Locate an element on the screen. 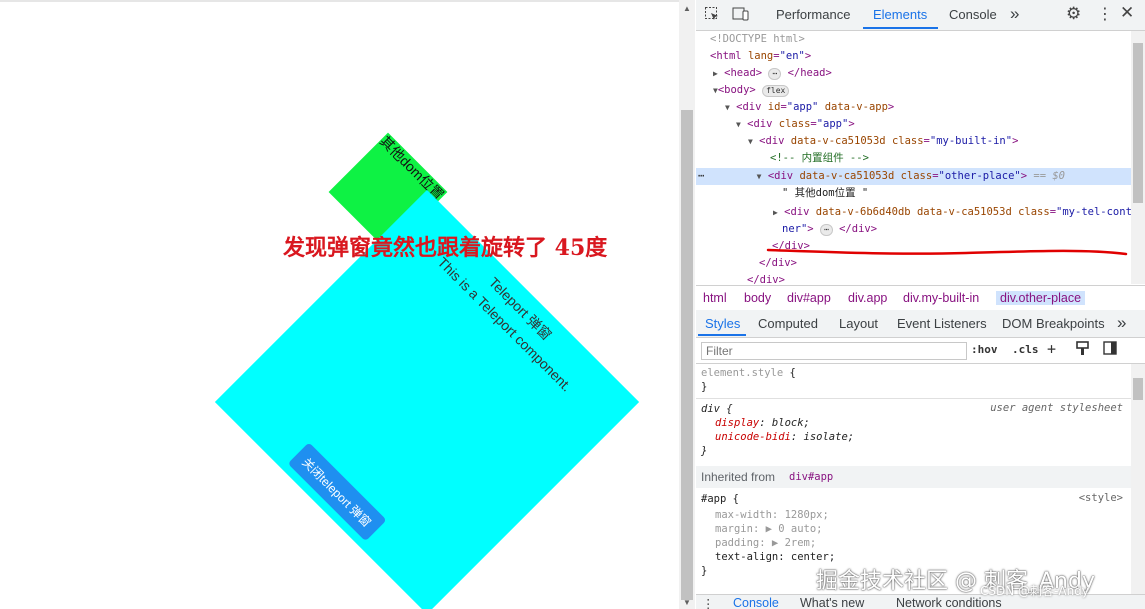  inspect-icon is located at coordinates (712, 16).